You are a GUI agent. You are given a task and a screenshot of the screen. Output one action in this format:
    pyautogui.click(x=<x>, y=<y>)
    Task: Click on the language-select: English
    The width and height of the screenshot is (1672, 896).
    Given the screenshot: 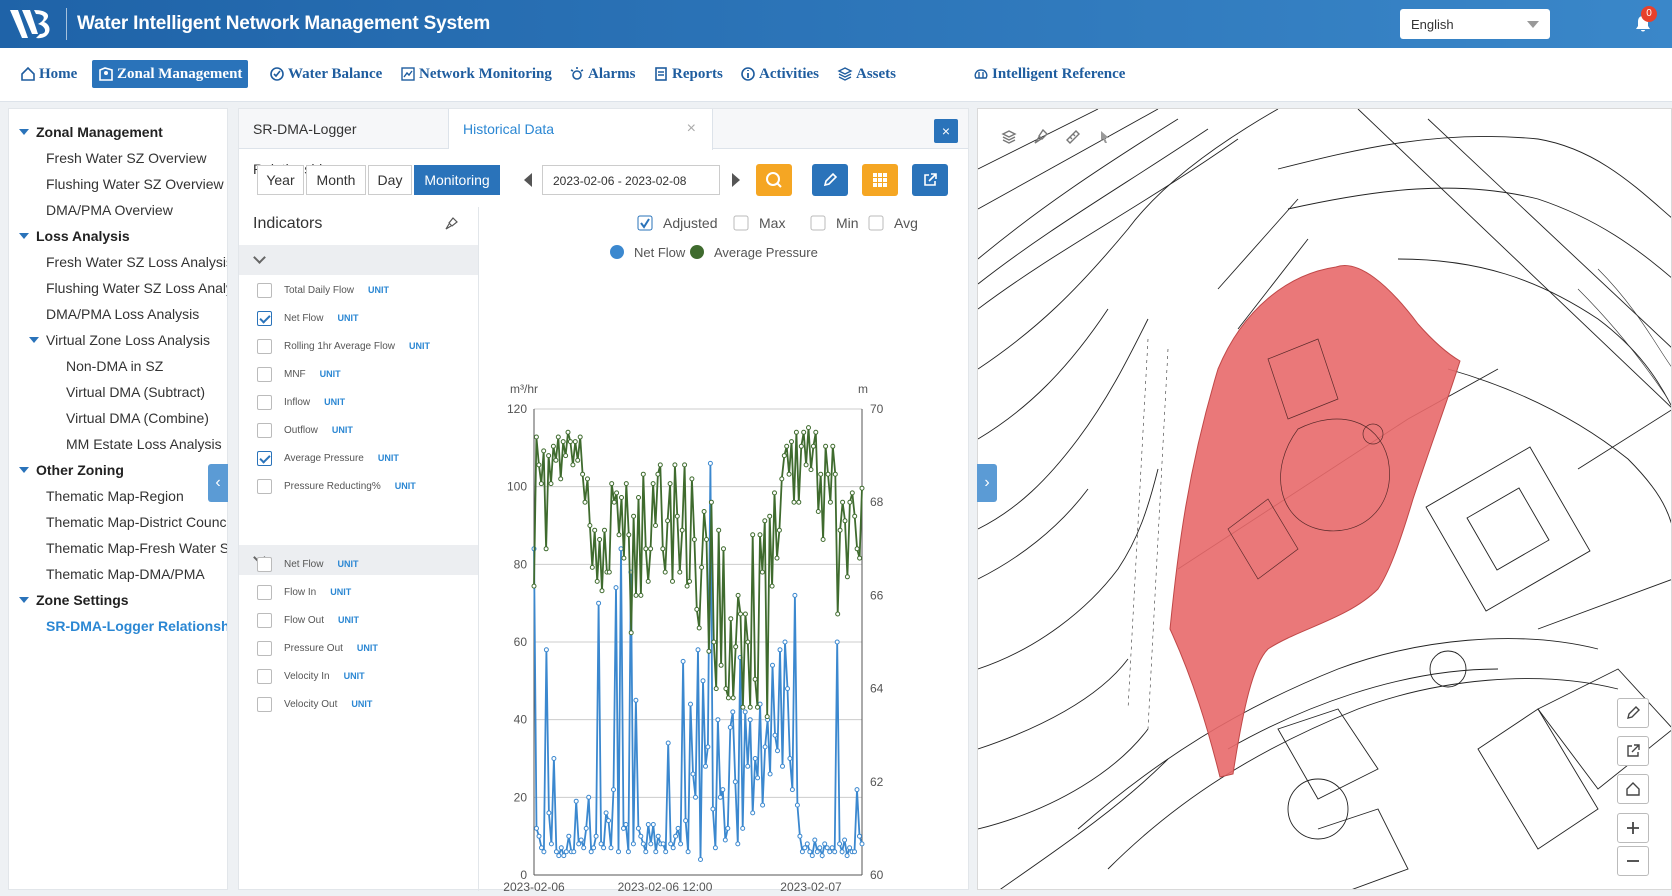 What is the action you would take?
    pyautogui.click(x=1475, y=24)
    